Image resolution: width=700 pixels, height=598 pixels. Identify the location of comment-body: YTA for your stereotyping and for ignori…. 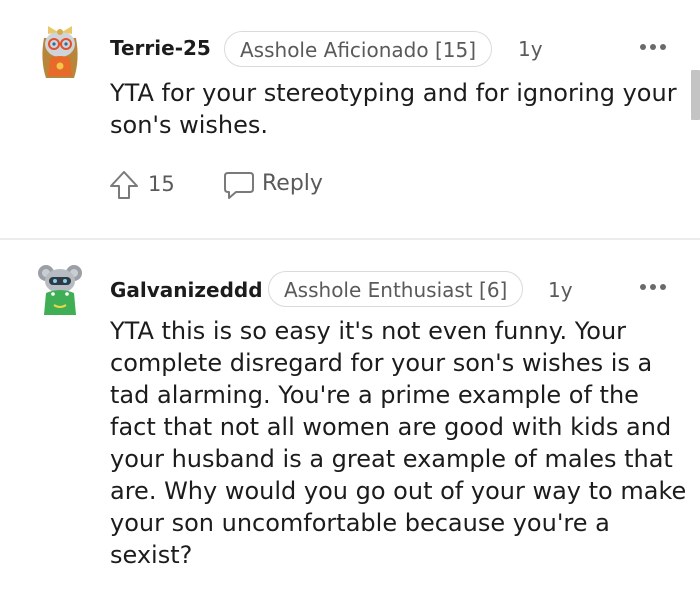
(393, 109).